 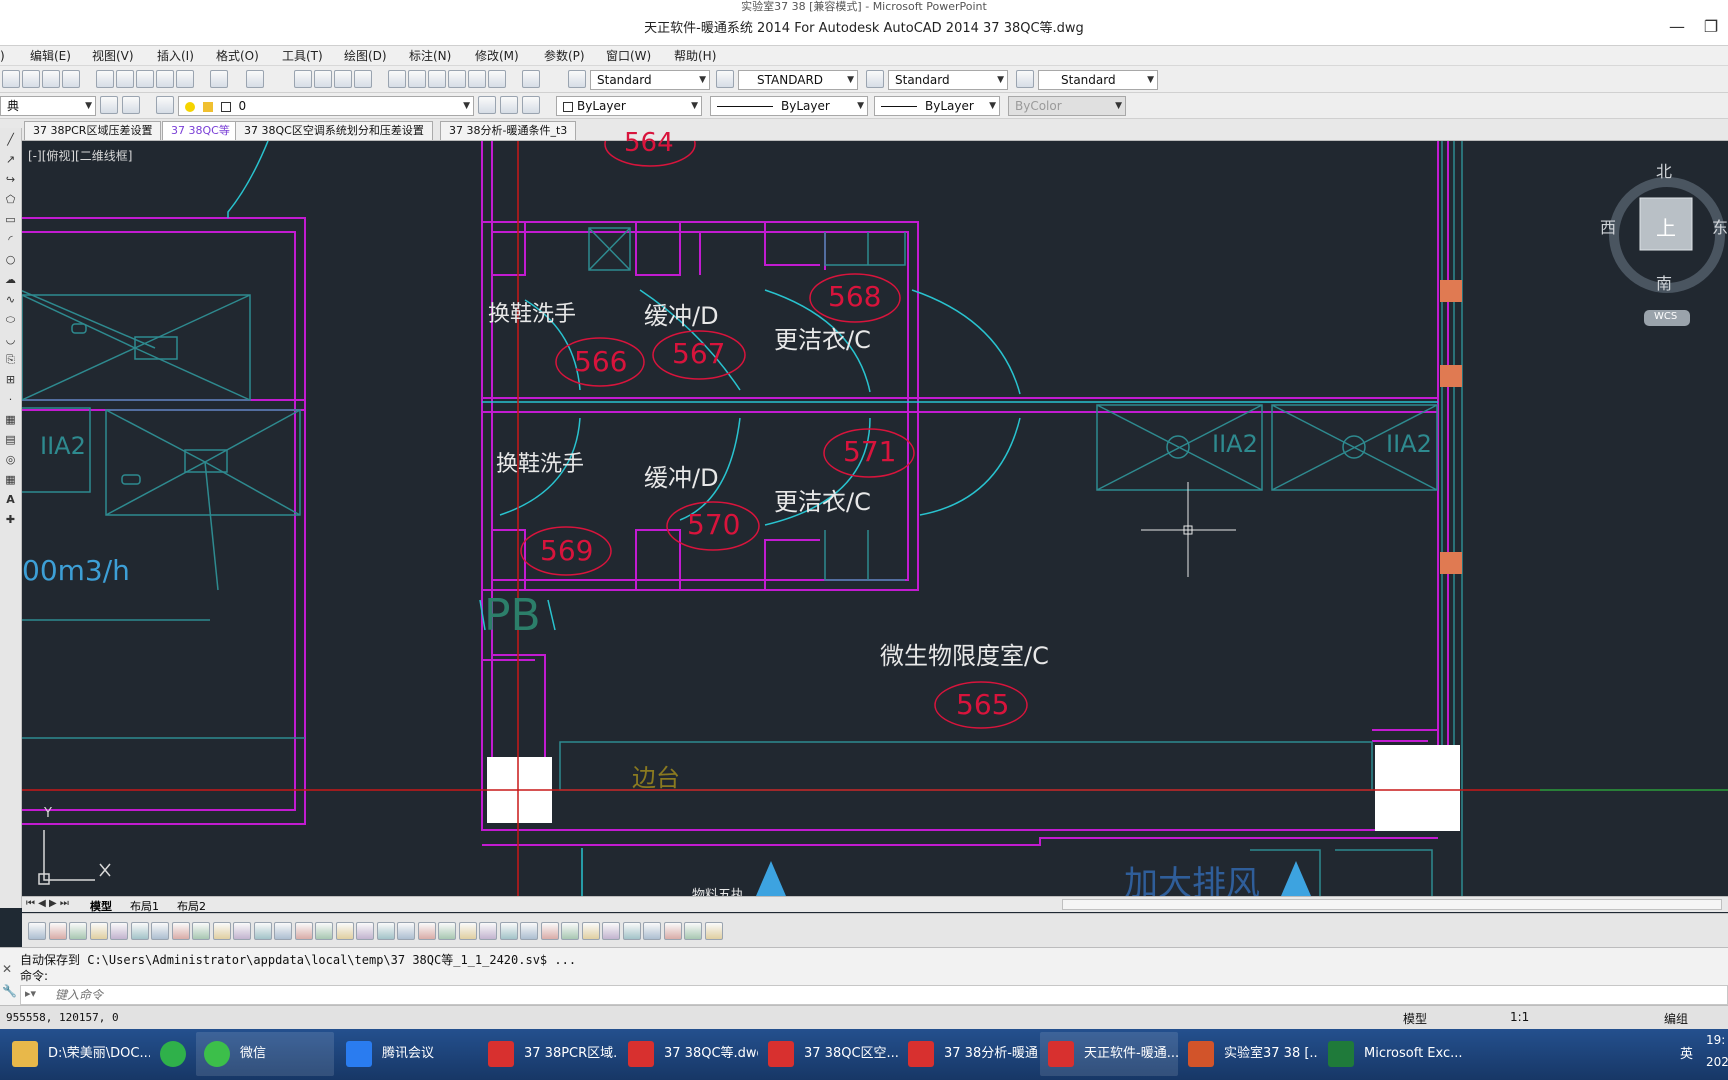 I want to click on menu-item-file-partial: ), so click(x=2, y=56).